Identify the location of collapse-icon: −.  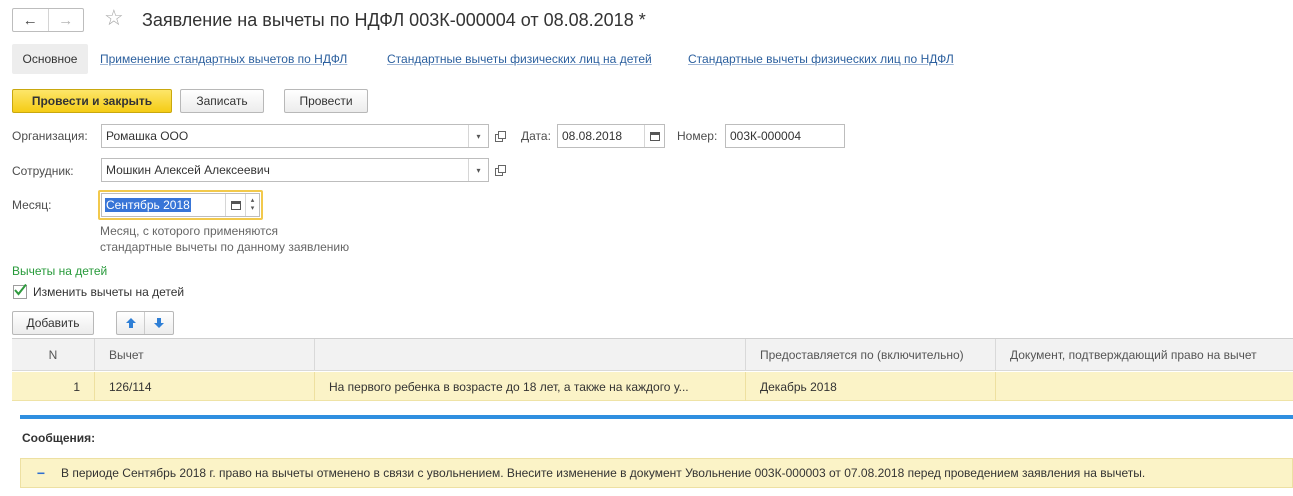
(41, 473).